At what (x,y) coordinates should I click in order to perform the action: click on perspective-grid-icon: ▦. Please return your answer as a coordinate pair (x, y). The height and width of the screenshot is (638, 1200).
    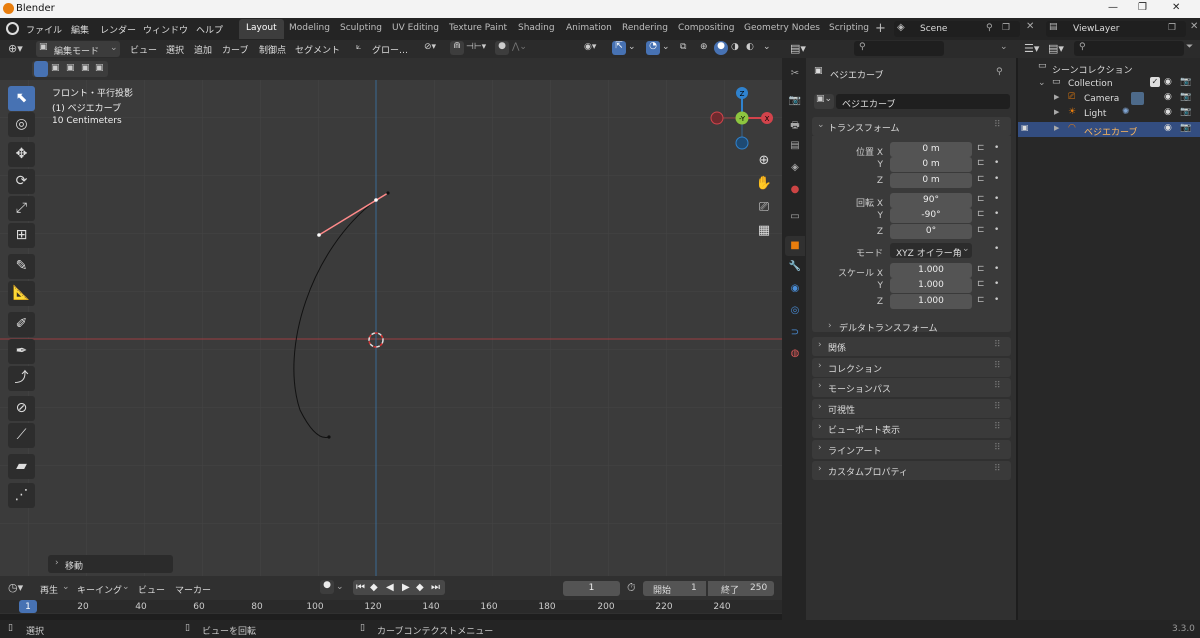
    Looking at the image, I should click on (764, 231).